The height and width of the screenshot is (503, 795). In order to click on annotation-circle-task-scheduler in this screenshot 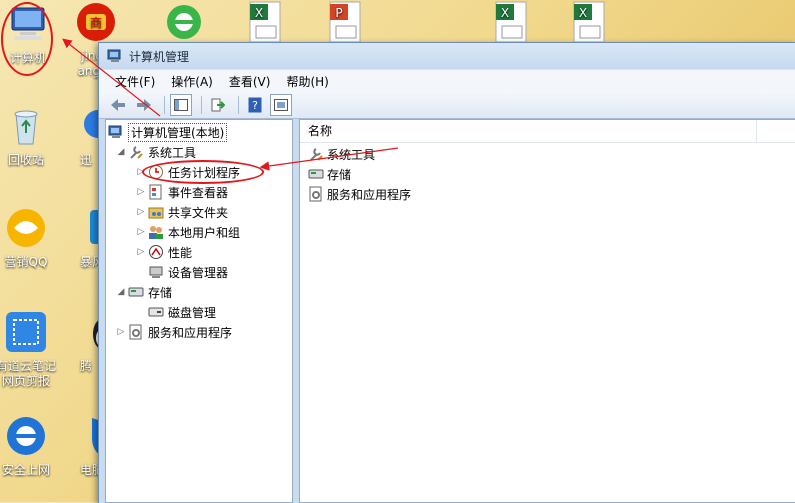, I will do `click(203, 172)`.